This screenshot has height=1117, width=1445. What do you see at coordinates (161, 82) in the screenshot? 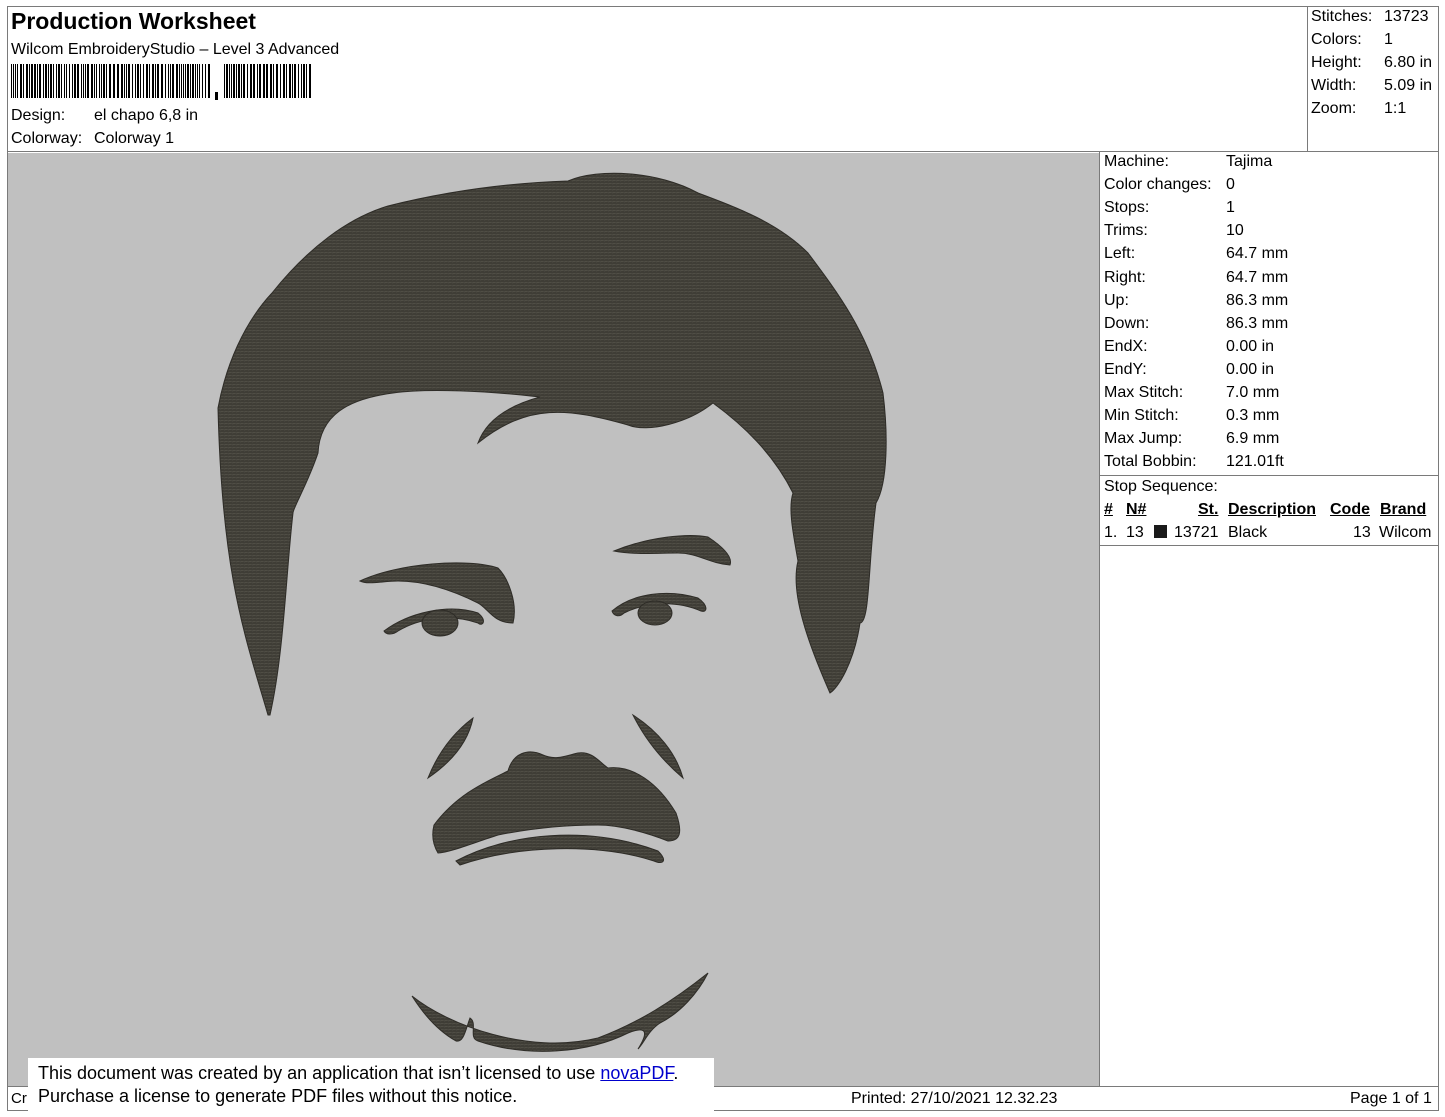
I see `barcode` at bounding box center [161, 82].